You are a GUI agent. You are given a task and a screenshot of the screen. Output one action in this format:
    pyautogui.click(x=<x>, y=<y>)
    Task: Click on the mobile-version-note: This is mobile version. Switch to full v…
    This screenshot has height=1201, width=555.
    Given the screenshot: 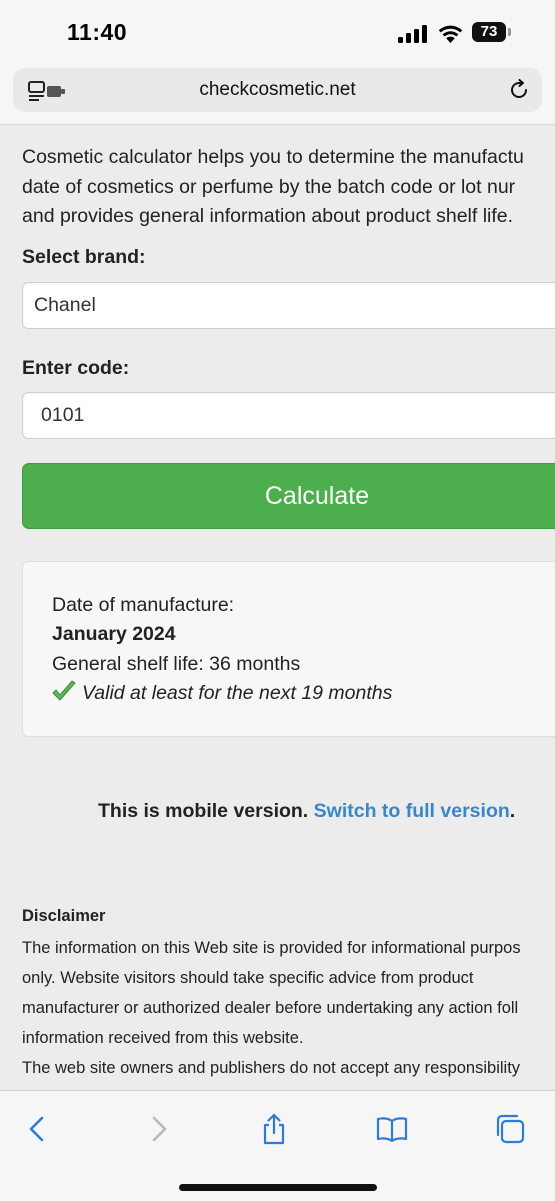 What is the action you would take?
    pyautogui.click(x=306, y=811)
    